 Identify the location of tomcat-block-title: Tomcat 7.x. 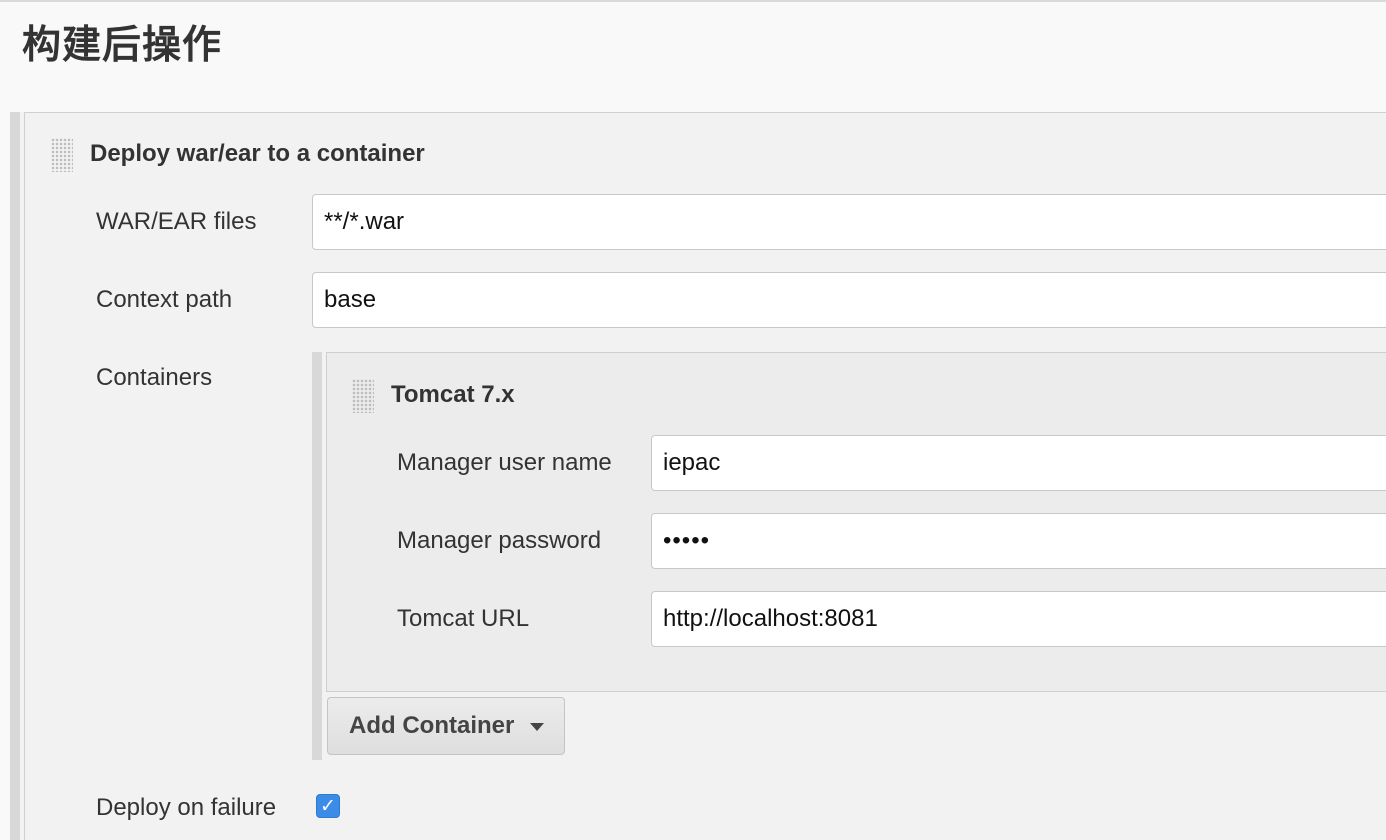
(453, 394).